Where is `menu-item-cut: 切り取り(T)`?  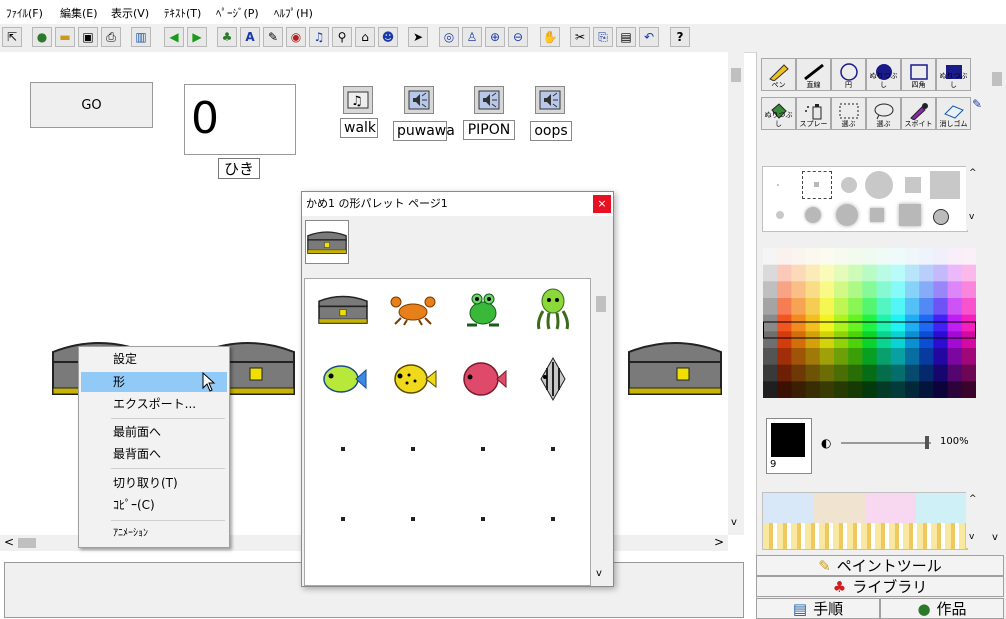 menu-item-cut: 切り取り(T) is located at coordinates (154, 483).